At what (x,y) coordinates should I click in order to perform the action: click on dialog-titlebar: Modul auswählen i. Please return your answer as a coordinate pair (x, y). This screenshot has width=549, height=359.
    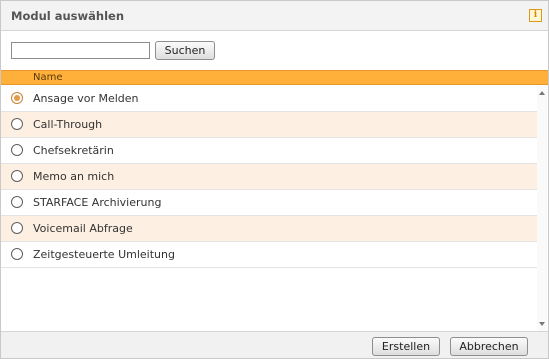
    Looking at the image, I should click on (274, 16).